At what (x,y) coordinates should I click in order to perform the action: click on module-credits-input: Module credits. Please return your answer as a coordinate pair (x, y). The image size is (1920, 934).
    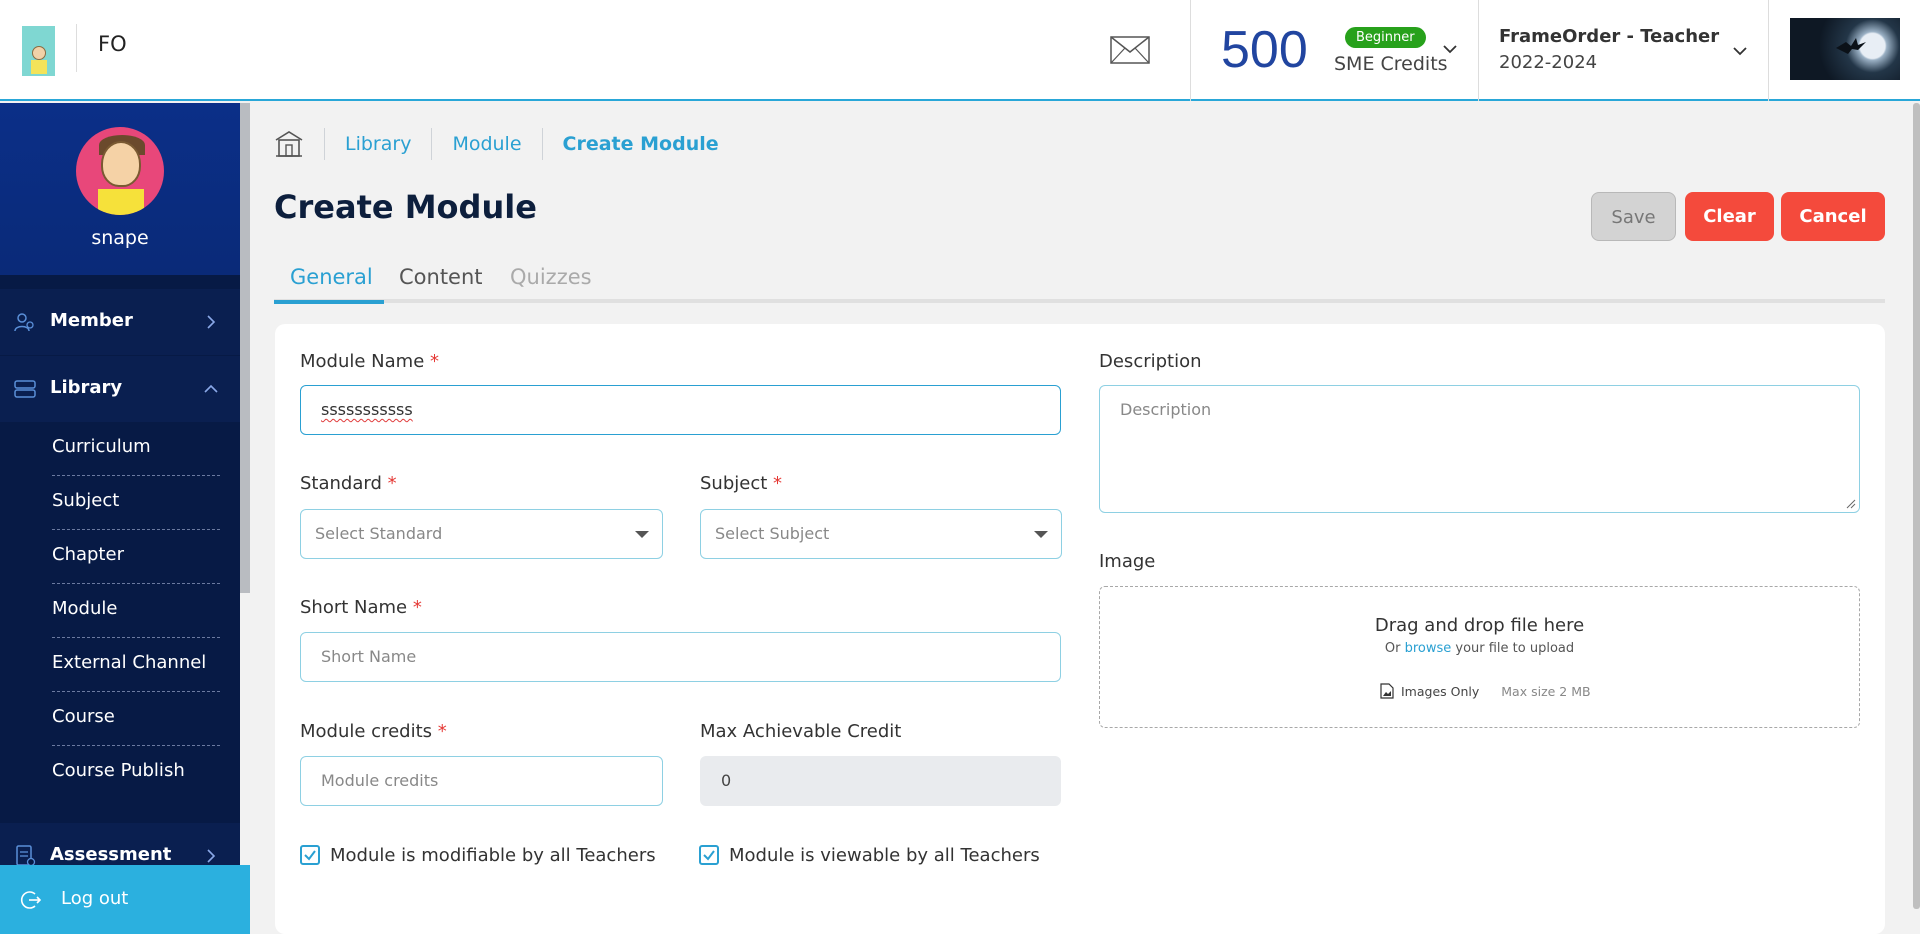
    Looking at the image, I should click on (481, 781).